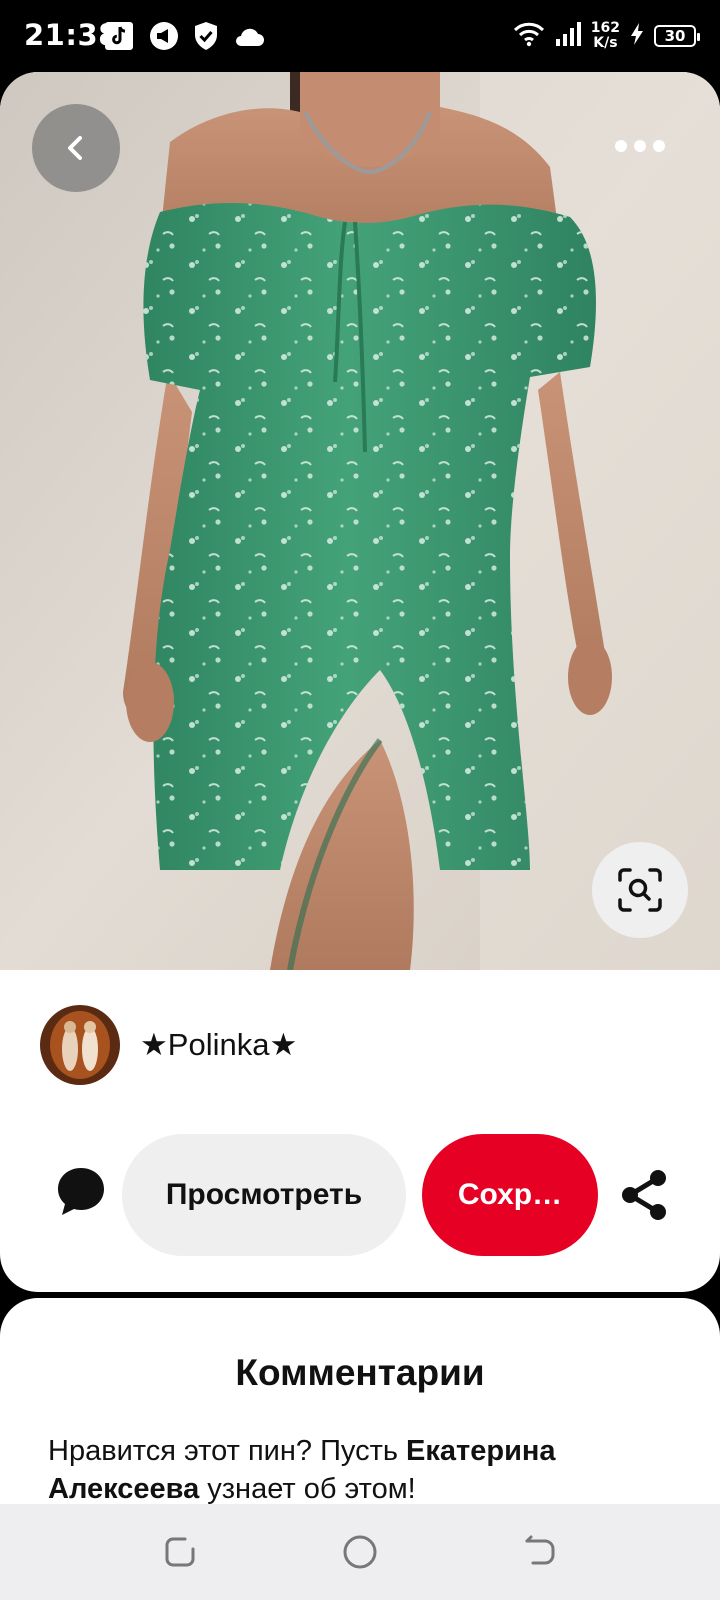 The height and width of the screenshot is (1600, 720). Describe the element at coordinates (264, 1195) in the screenshot. I see `view-button: Просмотреть` at that location.